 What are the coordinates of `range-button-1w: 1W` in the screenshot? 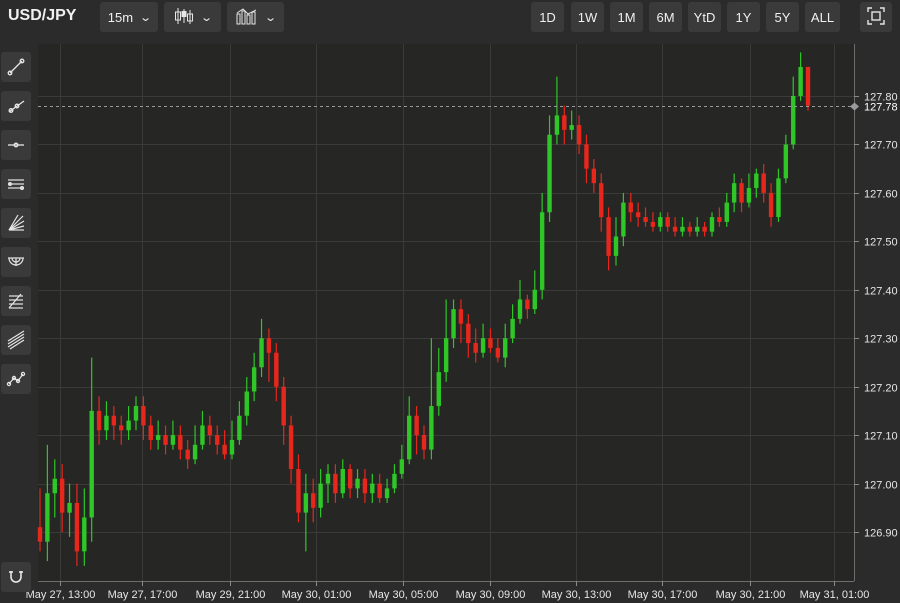 It's located at (587, 17).